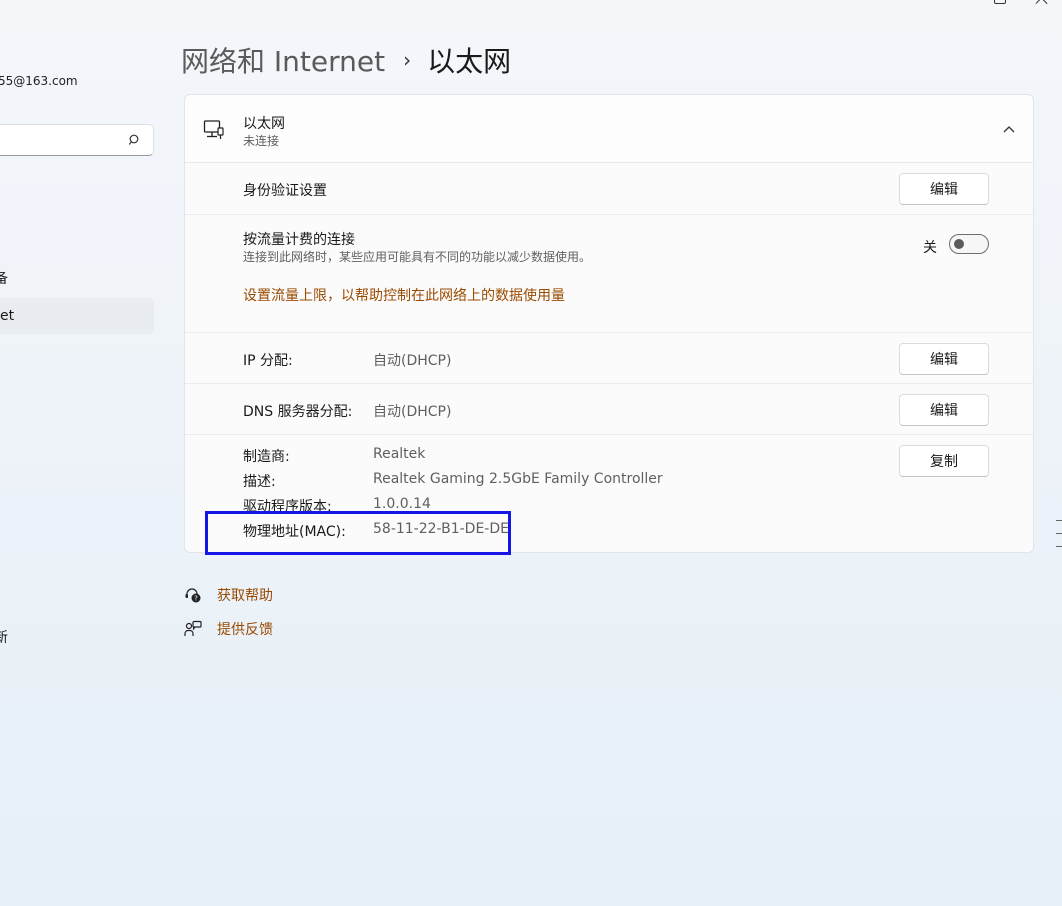  What do you see at coordinates (259, 482) in the screenshot?
I see `property-label: 描述:` at bounding box center [259, 482].